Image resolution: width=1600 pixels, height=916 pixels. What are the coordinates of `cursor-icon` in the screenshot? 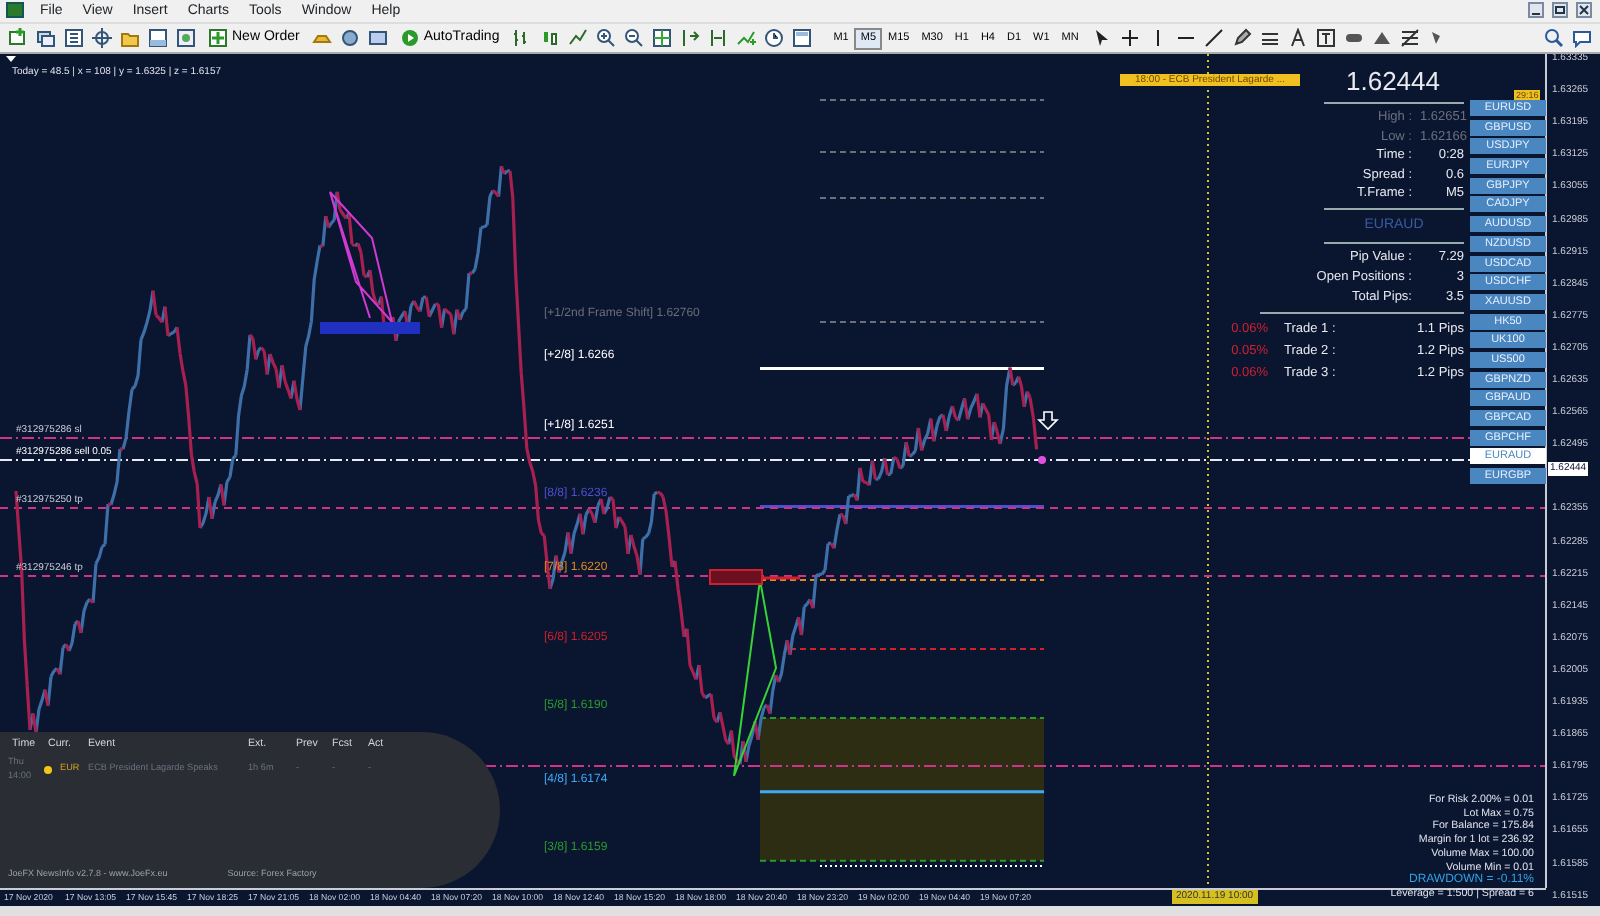 It's located at (1102, 38).